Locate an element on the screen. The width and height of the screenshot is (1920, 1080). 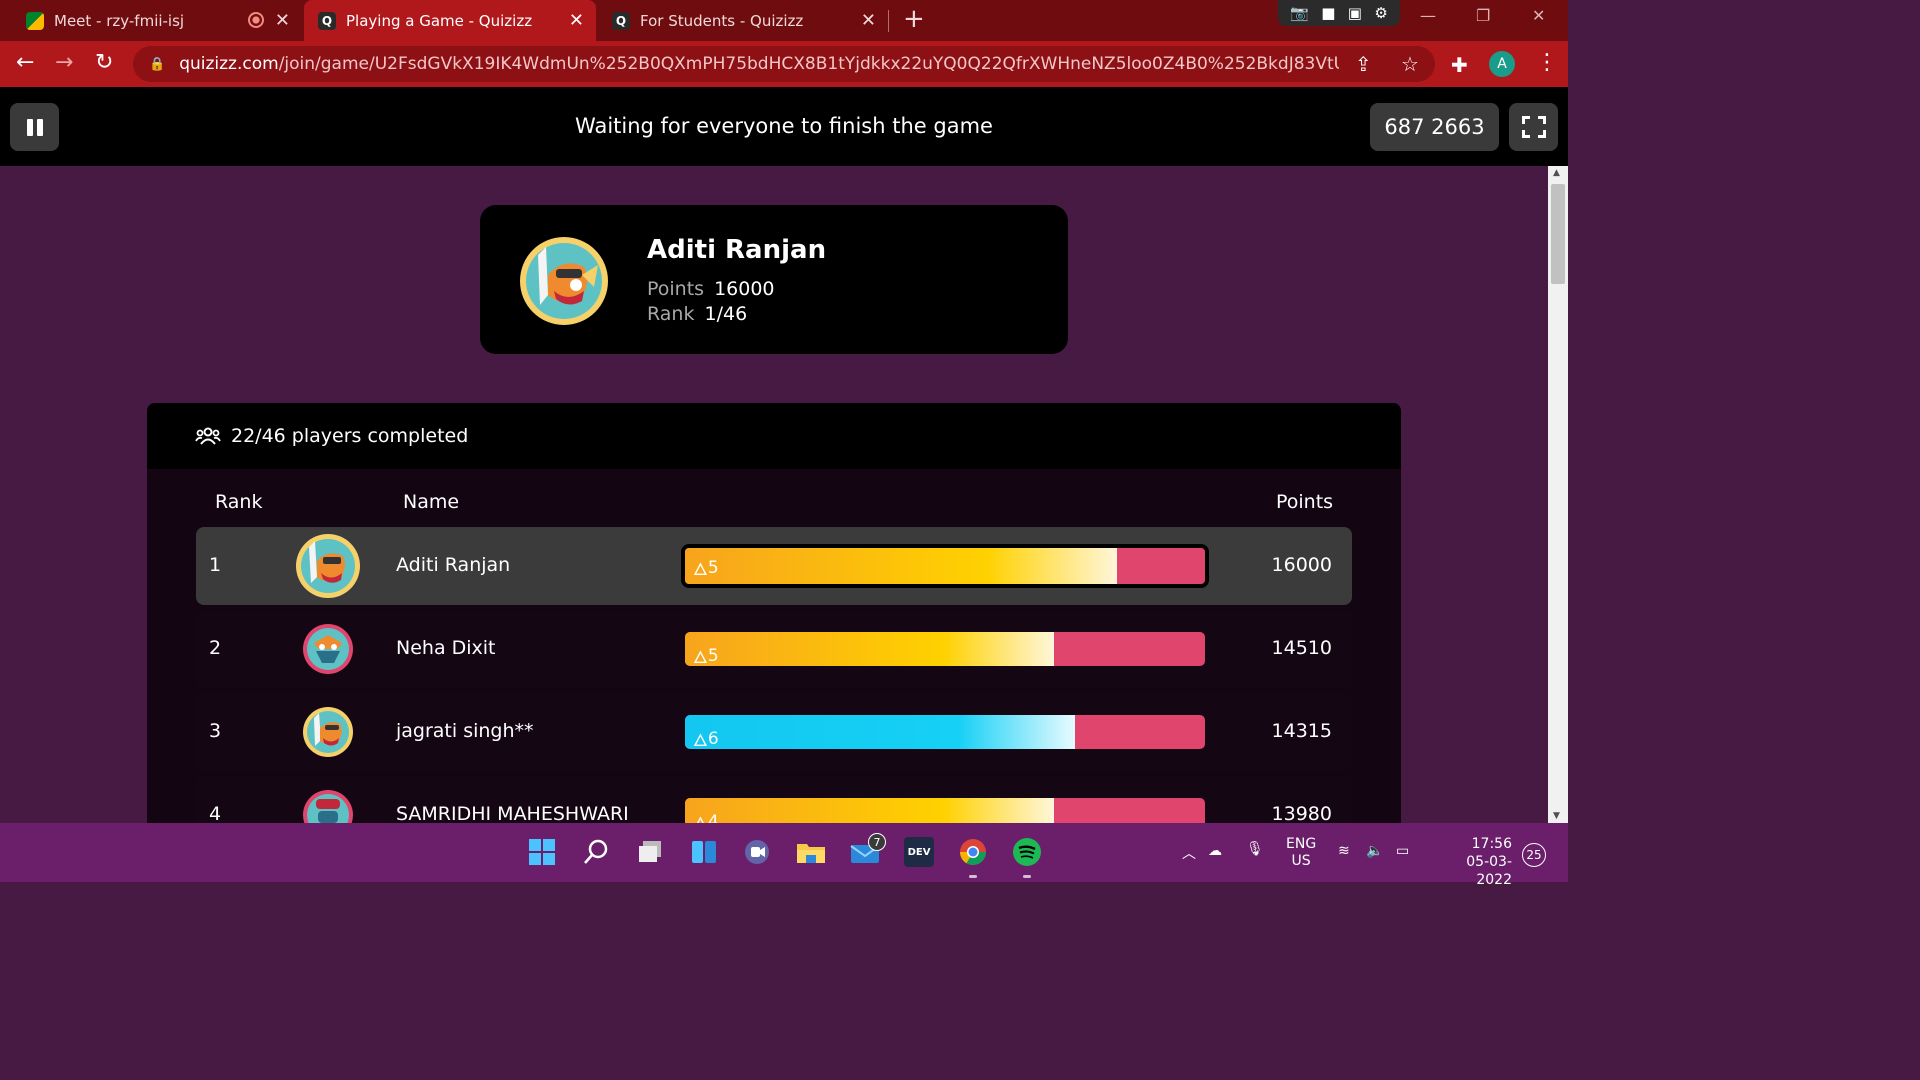
more-menu-icon: ⋮ is located at coordinates (1547, 62).